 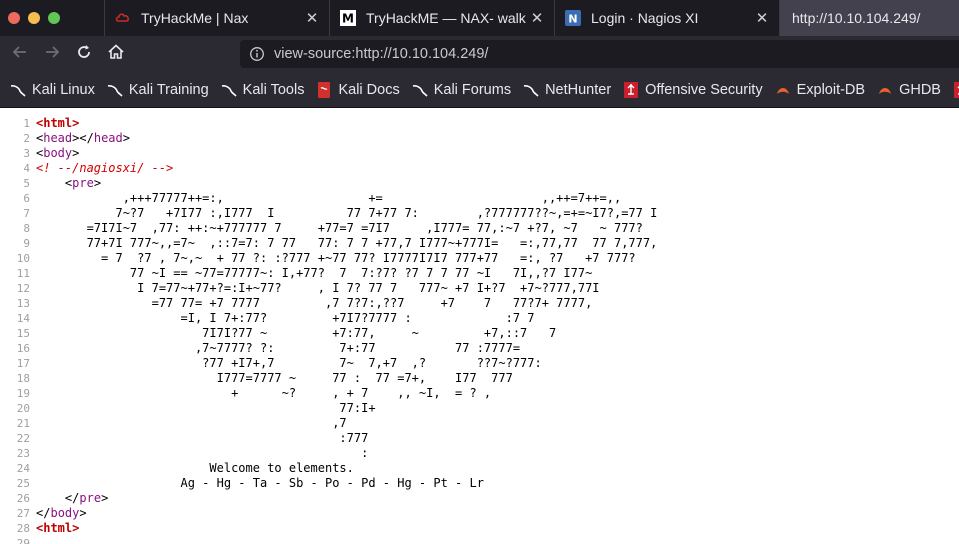 I want to click on source-line: 24 Welcome to elements., so click(x=479, y=468).